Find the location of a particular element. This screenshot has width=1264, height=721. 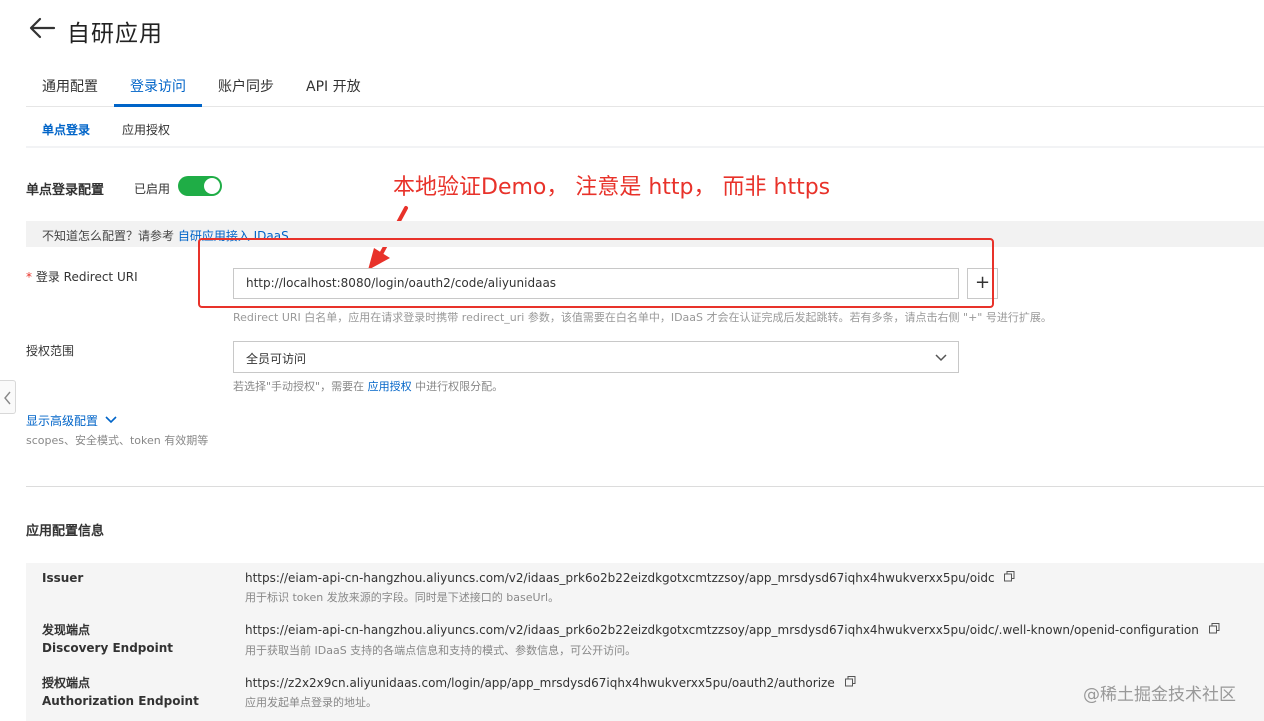

section-divider is located at coordinates (645, 486).